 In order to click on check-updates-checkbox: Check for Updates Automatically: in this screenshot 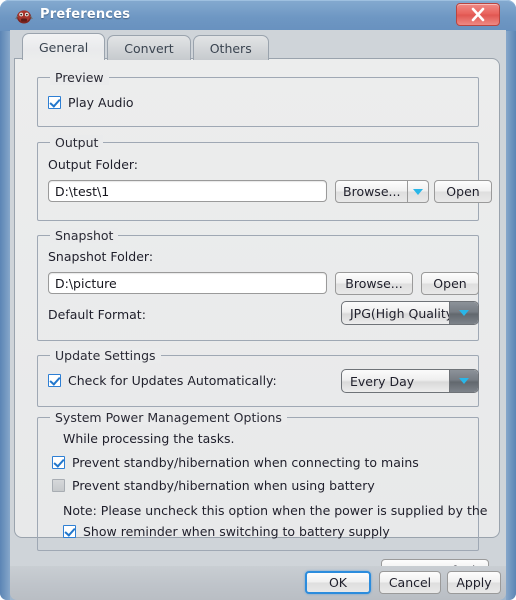, I will do `click(162, 380)`.